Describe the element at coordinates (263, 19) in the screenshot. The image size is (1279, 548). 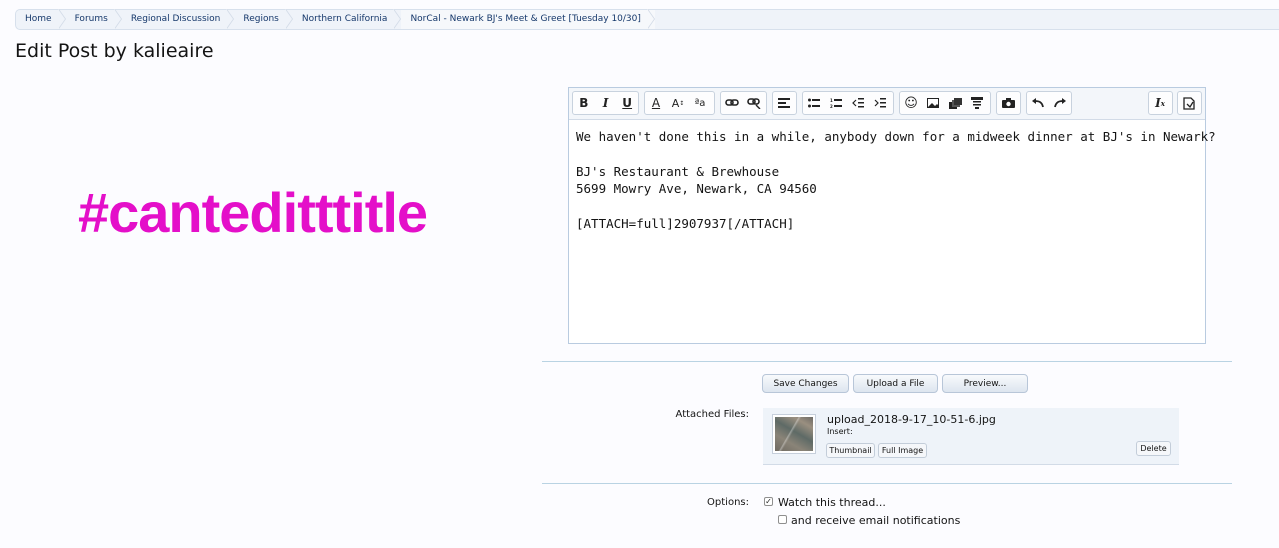
I see `breadcrumb-regions: Regions` at that location.